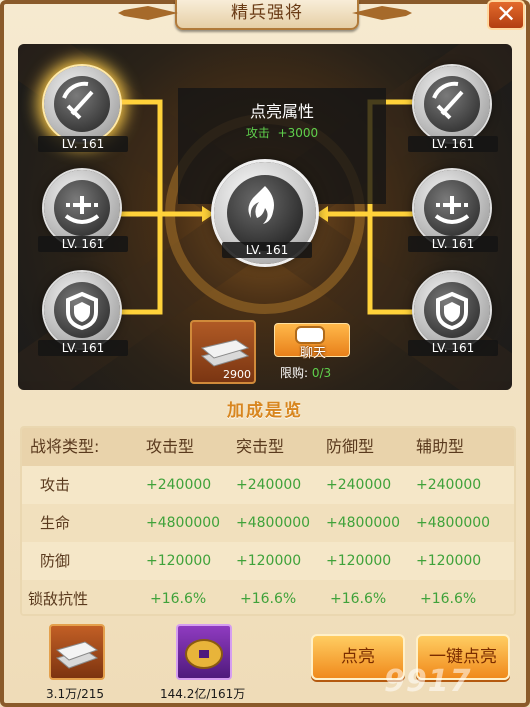 The image size is (530, 707). I want to click on chat-label: 聊天, so click(312, 353).